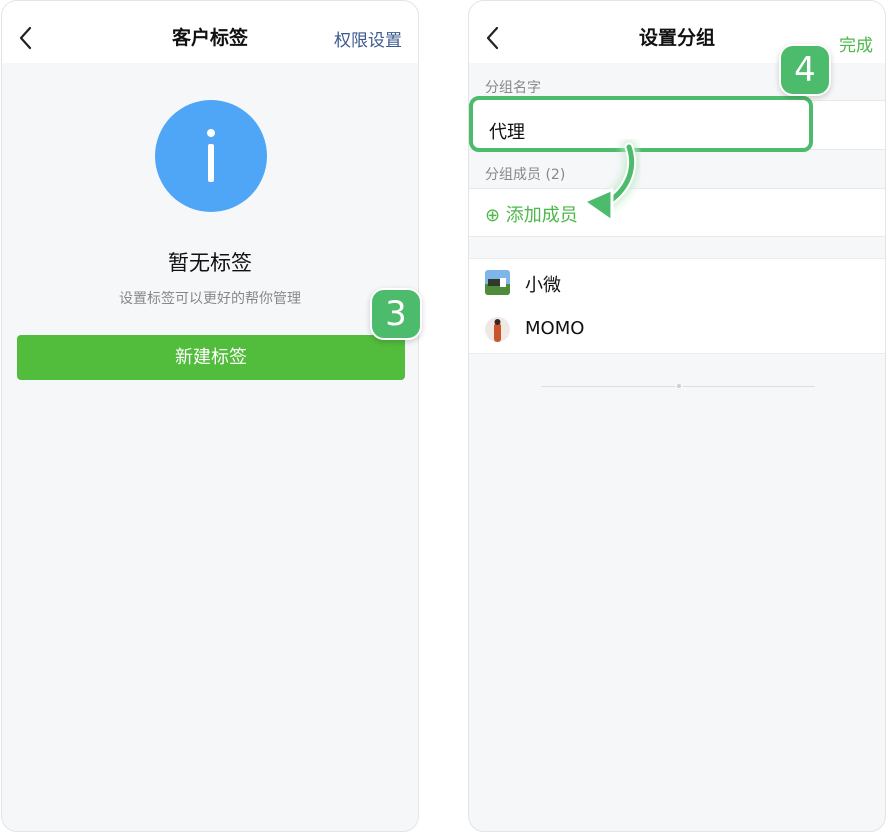 The width and height of the screenshot is (888, 834). What do you see at coordinates (805, 70) in the screenshot?
I see `step-4-badge: 4` at bounding box center [805, 70].